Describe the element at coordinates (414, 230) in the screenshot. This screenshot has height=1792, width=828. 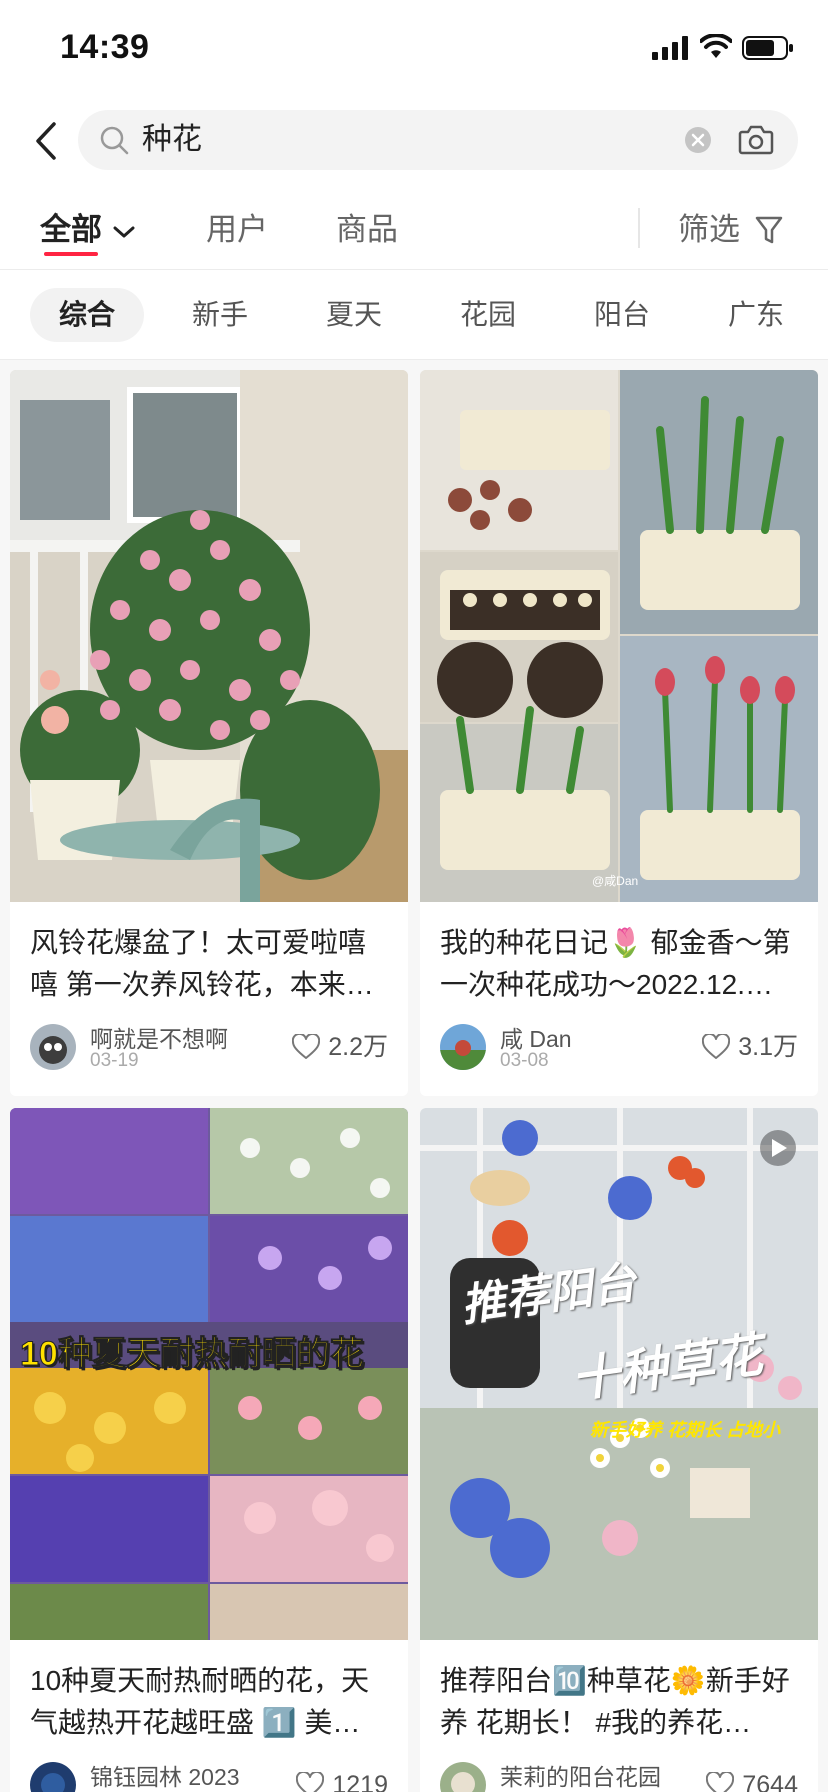
I see `result-type-tabs: 全部 用户 商品 筛选` at that location.